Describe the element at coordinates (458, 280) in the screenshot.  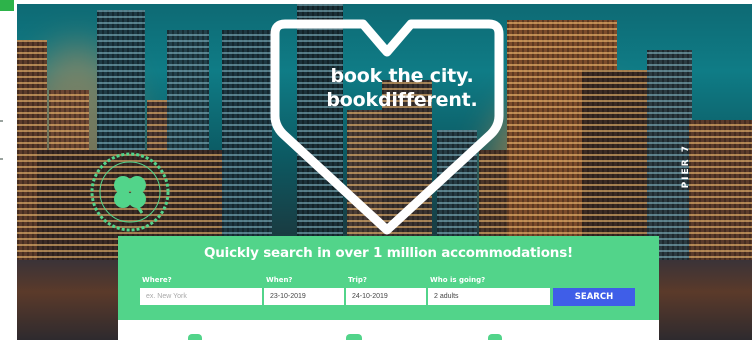
I see `who-label: Who is going?` at that location.